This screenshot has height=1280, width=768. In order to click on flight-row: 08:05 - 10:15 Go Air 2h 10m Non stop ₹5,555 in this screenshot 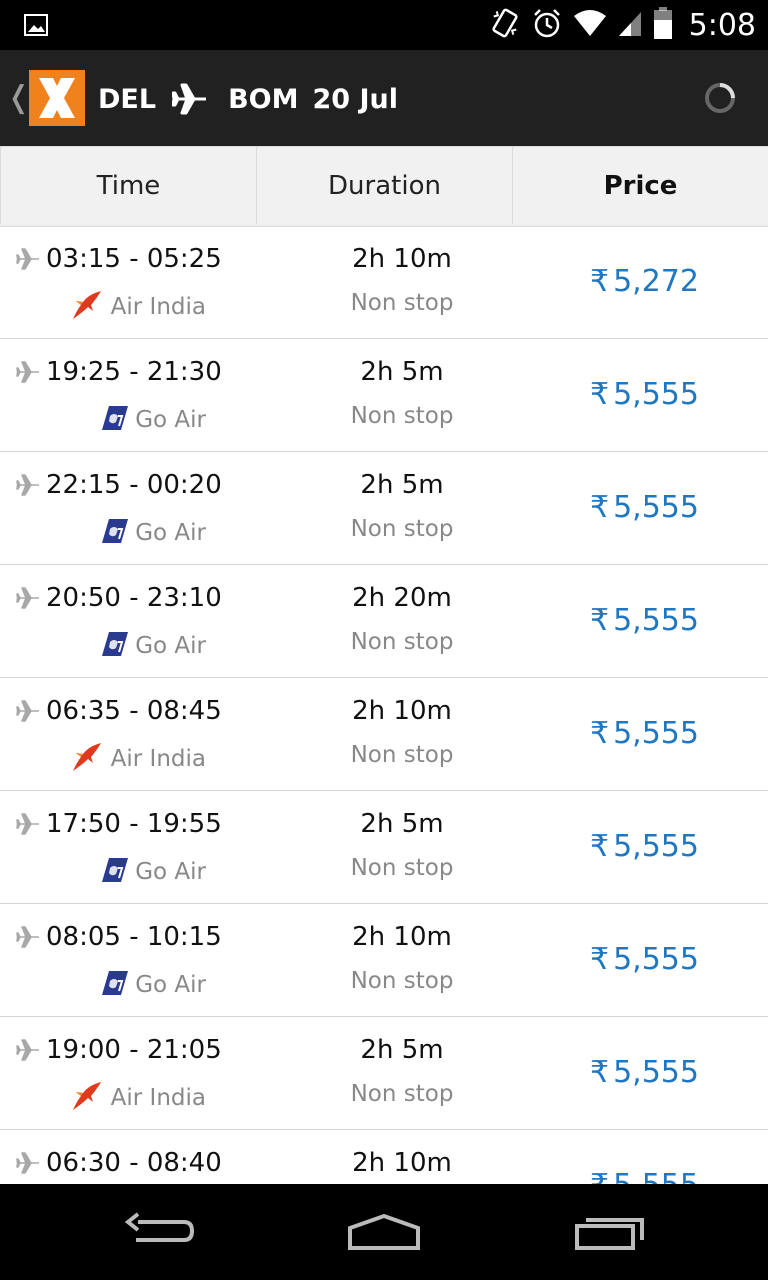, I will do `click(384, 960)`.